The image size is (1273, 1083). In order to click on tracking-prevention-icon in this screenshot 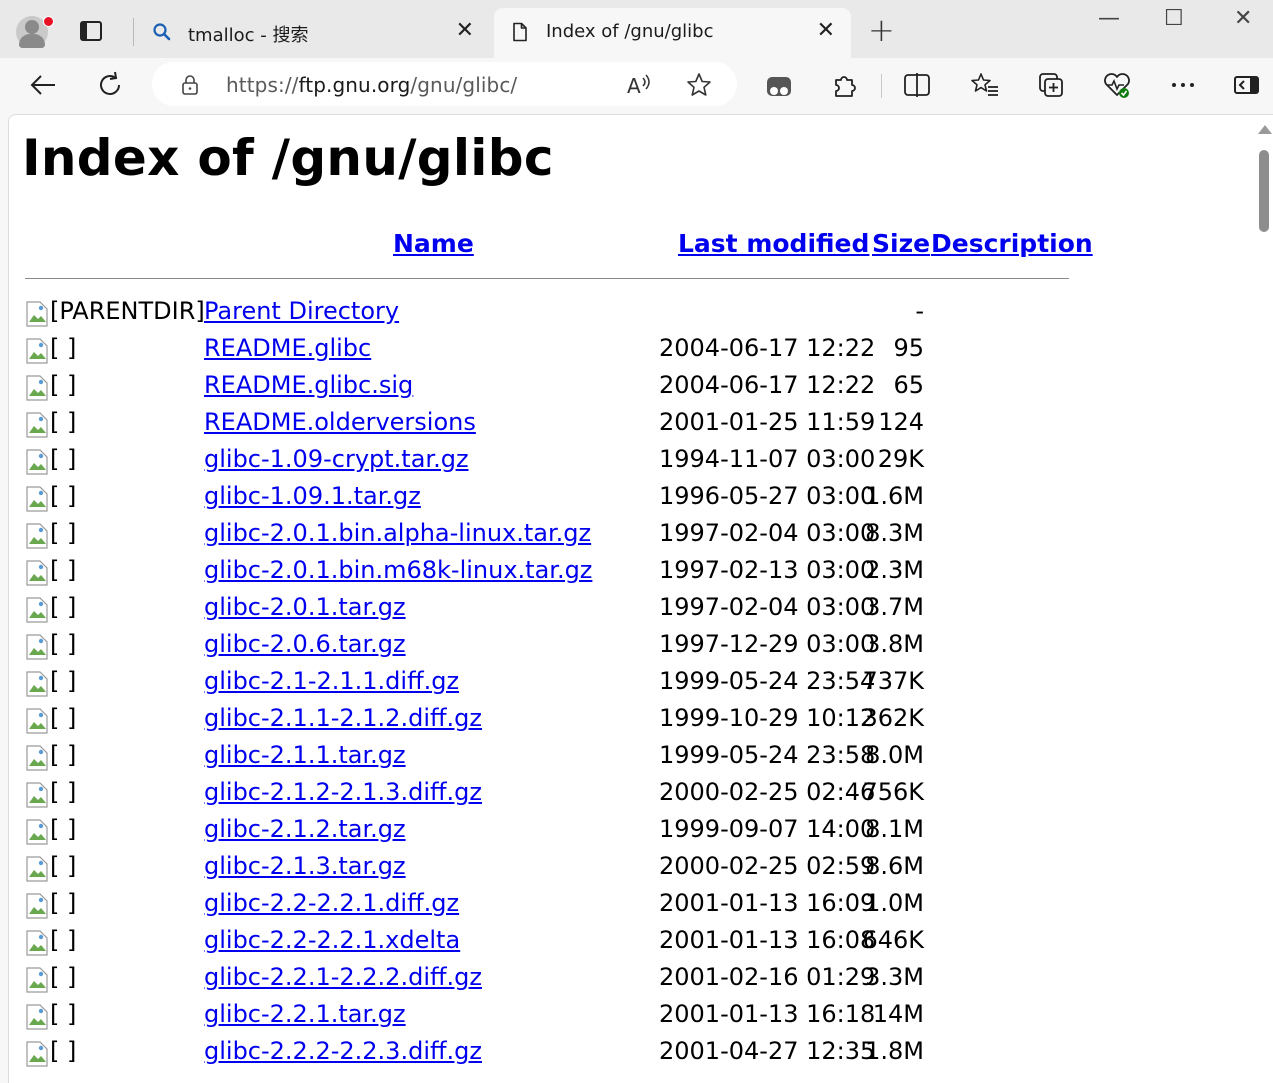, I will do `click(779, 87)`.